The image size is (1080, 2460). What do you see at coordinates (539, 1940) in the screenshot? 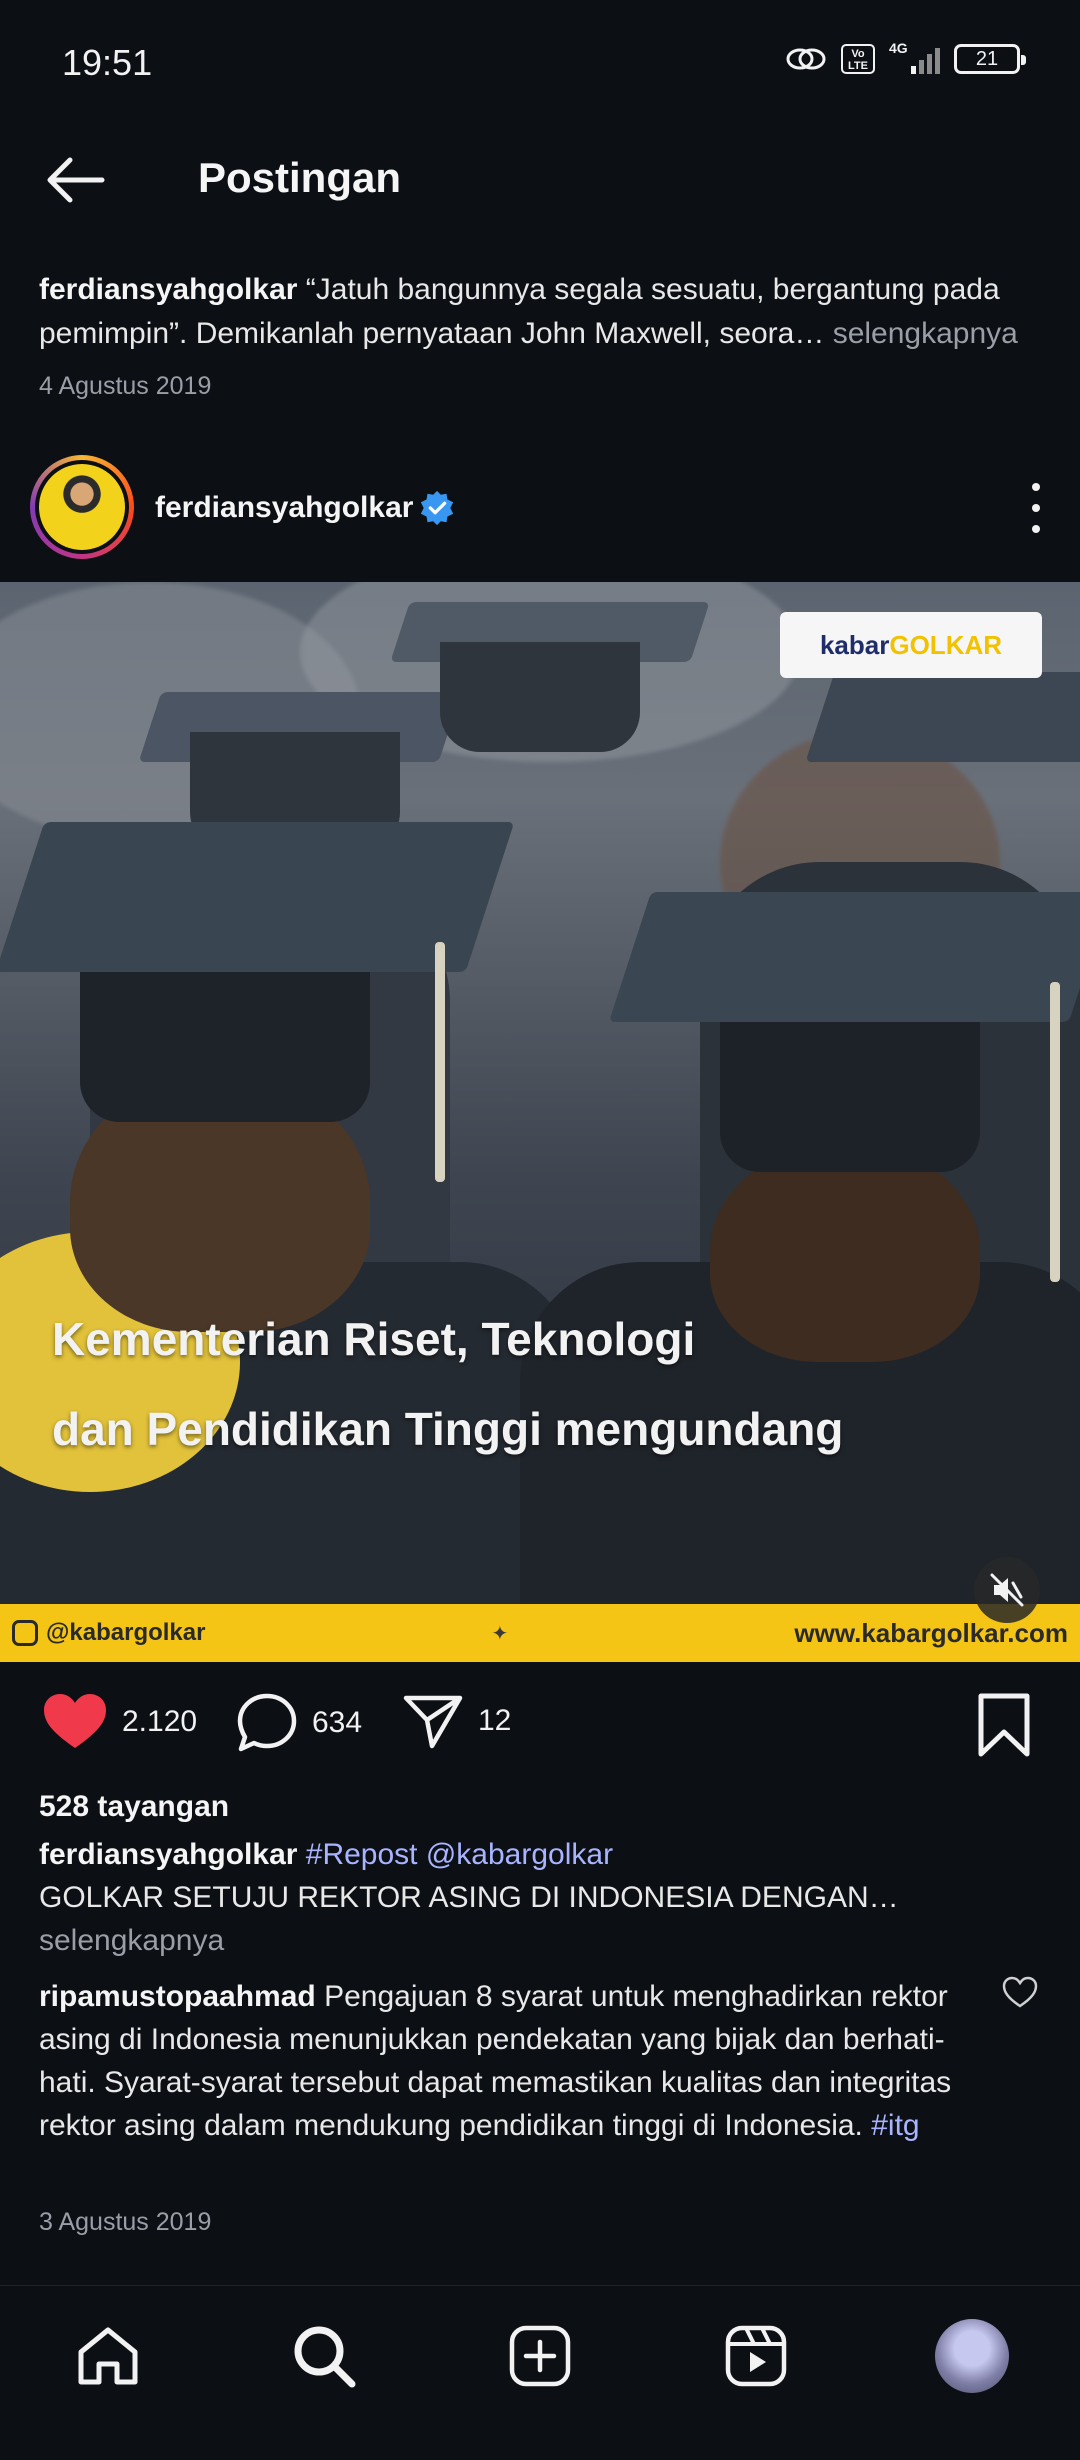
I see `caption-more-link: selengkapnya` at bounding box center [539, 1940].